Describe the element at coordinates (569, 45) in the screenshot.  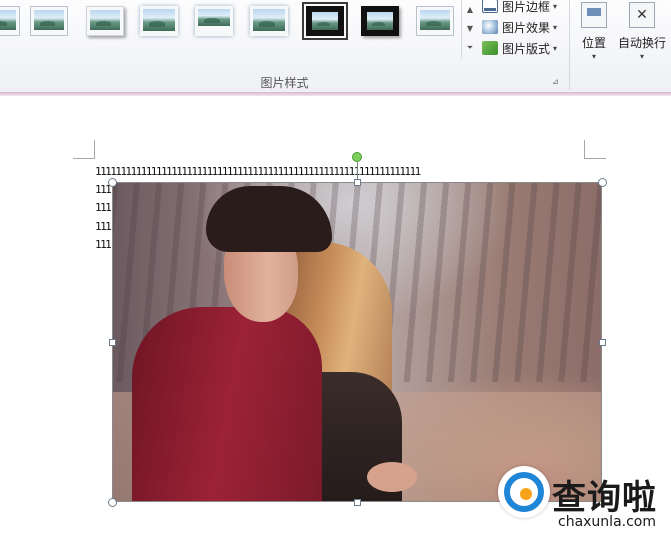
I see `group-separator` at that location.